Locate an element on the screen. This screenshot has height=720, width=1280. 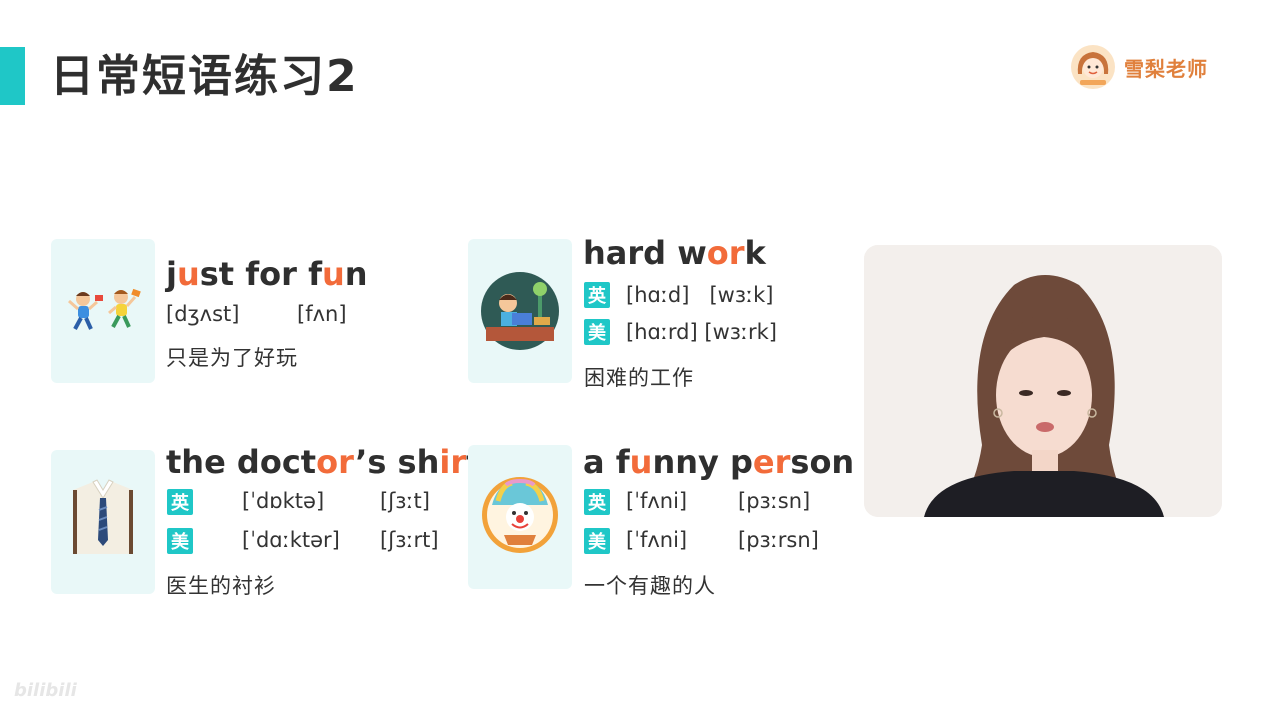
ipa-just: [dʒʌst] is located at coordinates (203, 314).